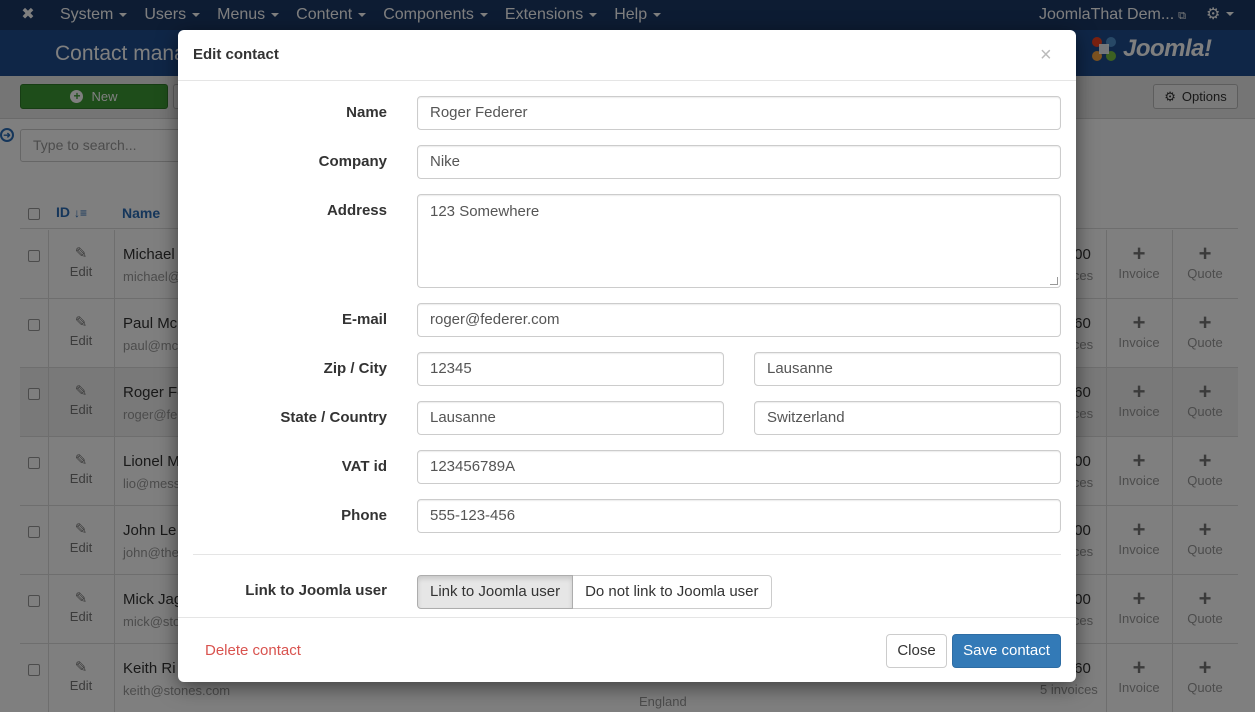 This screenshot has height=712, width=1255. Describe the element at coordinates (739, 320) in the screenshot. I see `email-field: roger@federer.com` at that location.